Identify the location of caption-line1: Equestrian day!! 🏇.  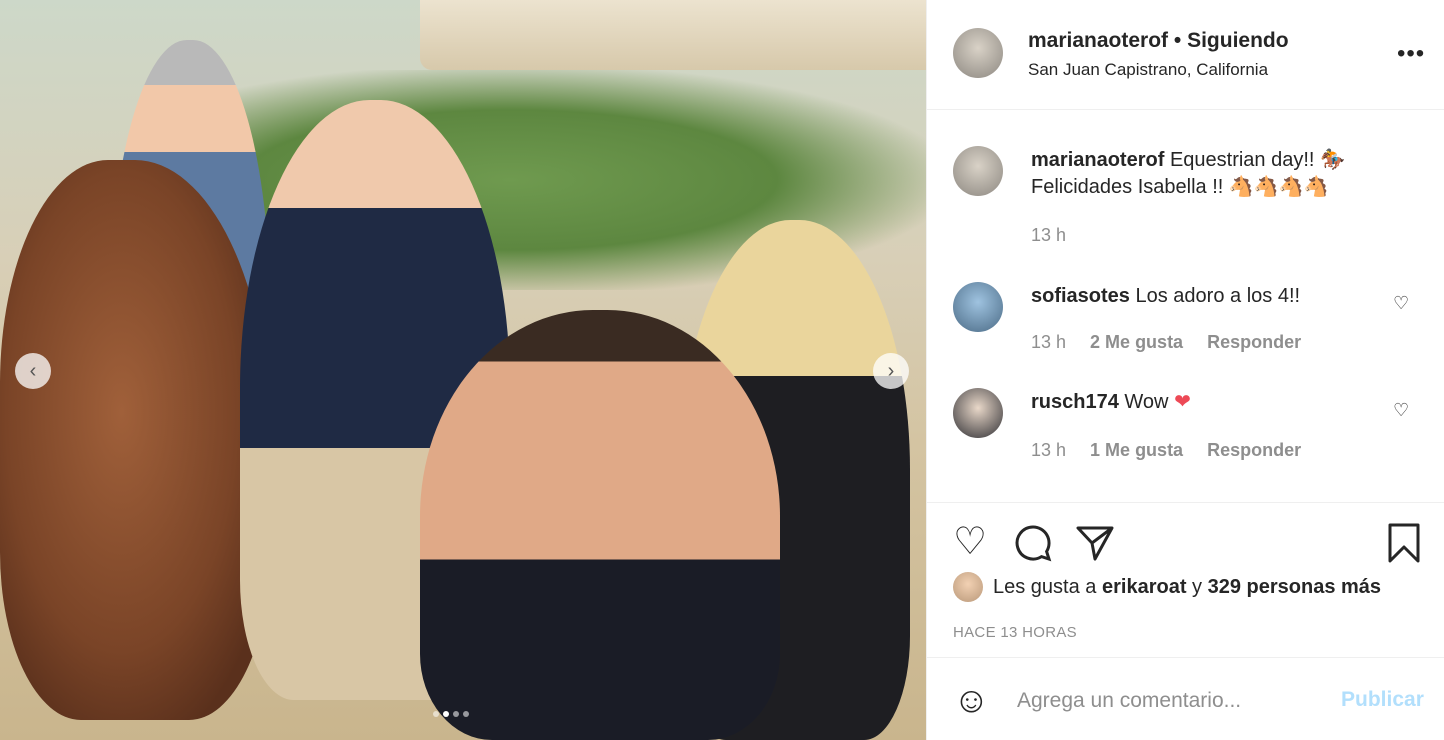
(1257, 160).